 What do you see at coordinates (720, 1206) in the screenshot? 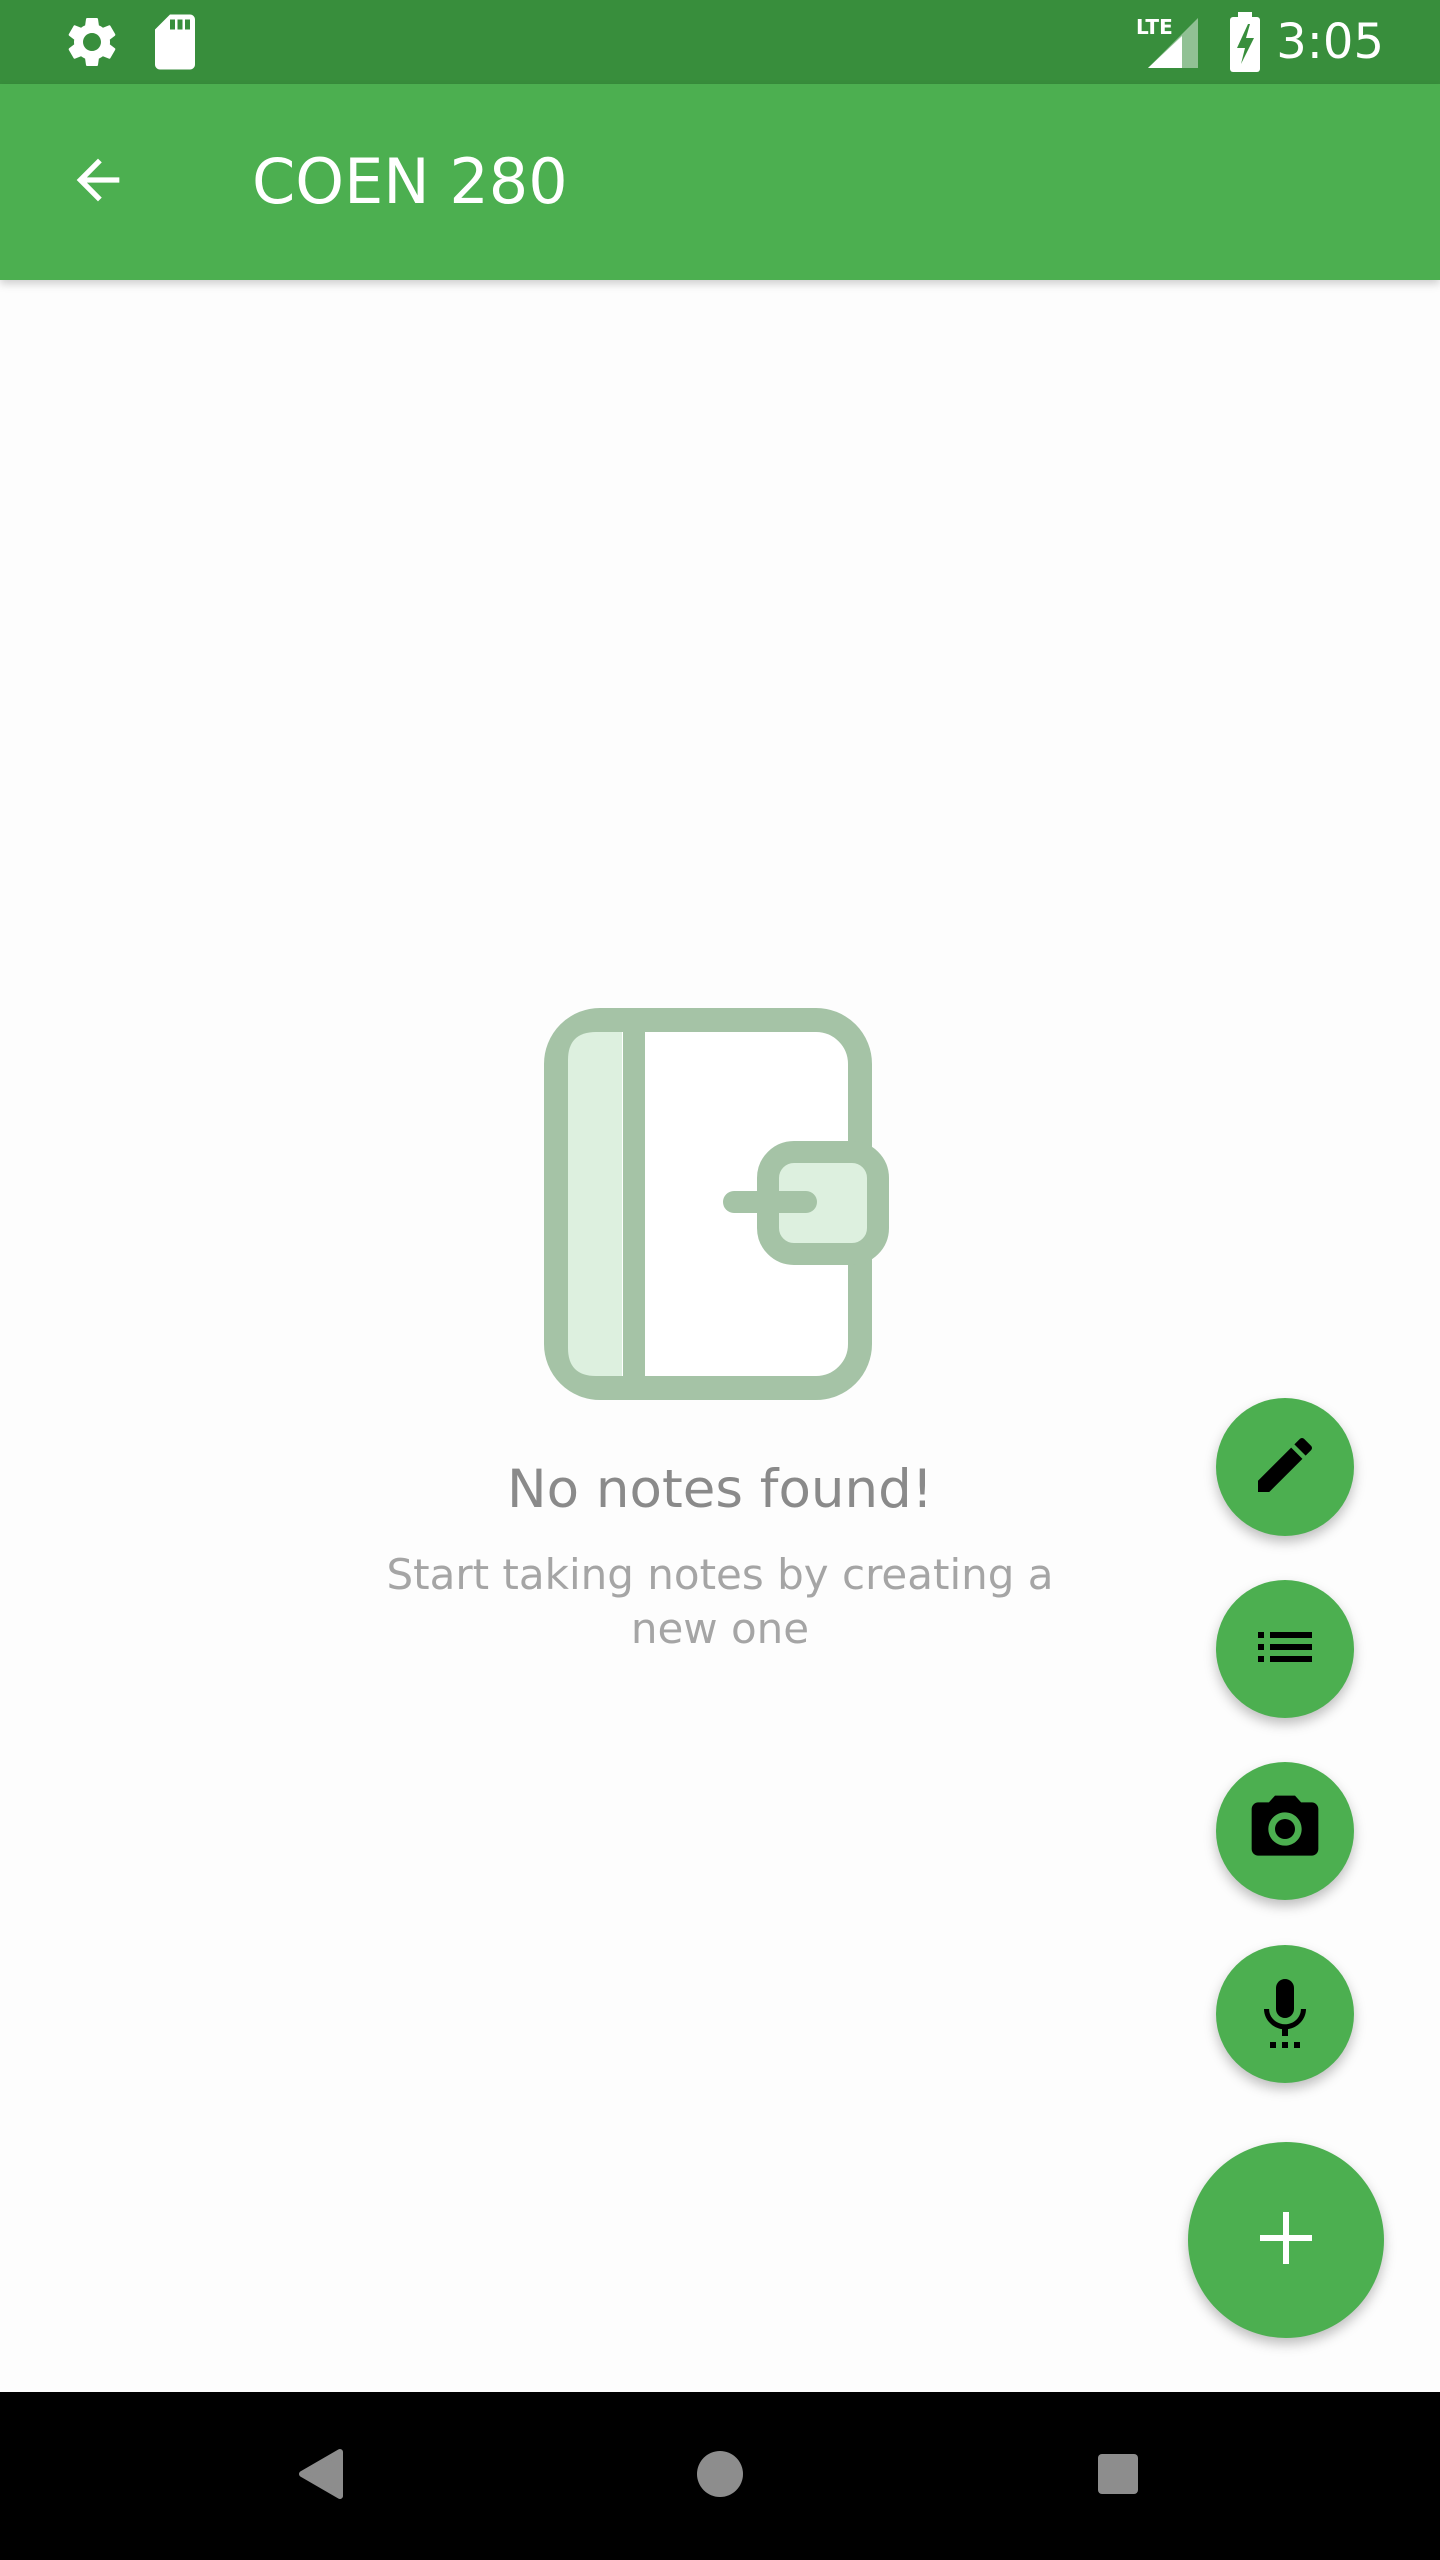
I see `notebook-icon` at bounding box center [720, 1206].